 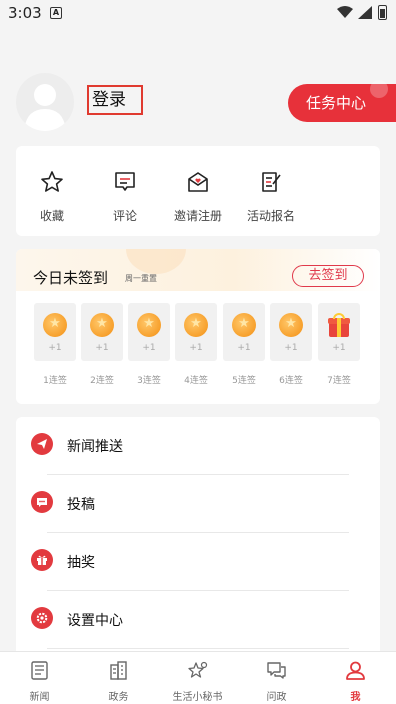 I want to click on menu-item-lottery: 抽奖, so click(x=198, y=562).